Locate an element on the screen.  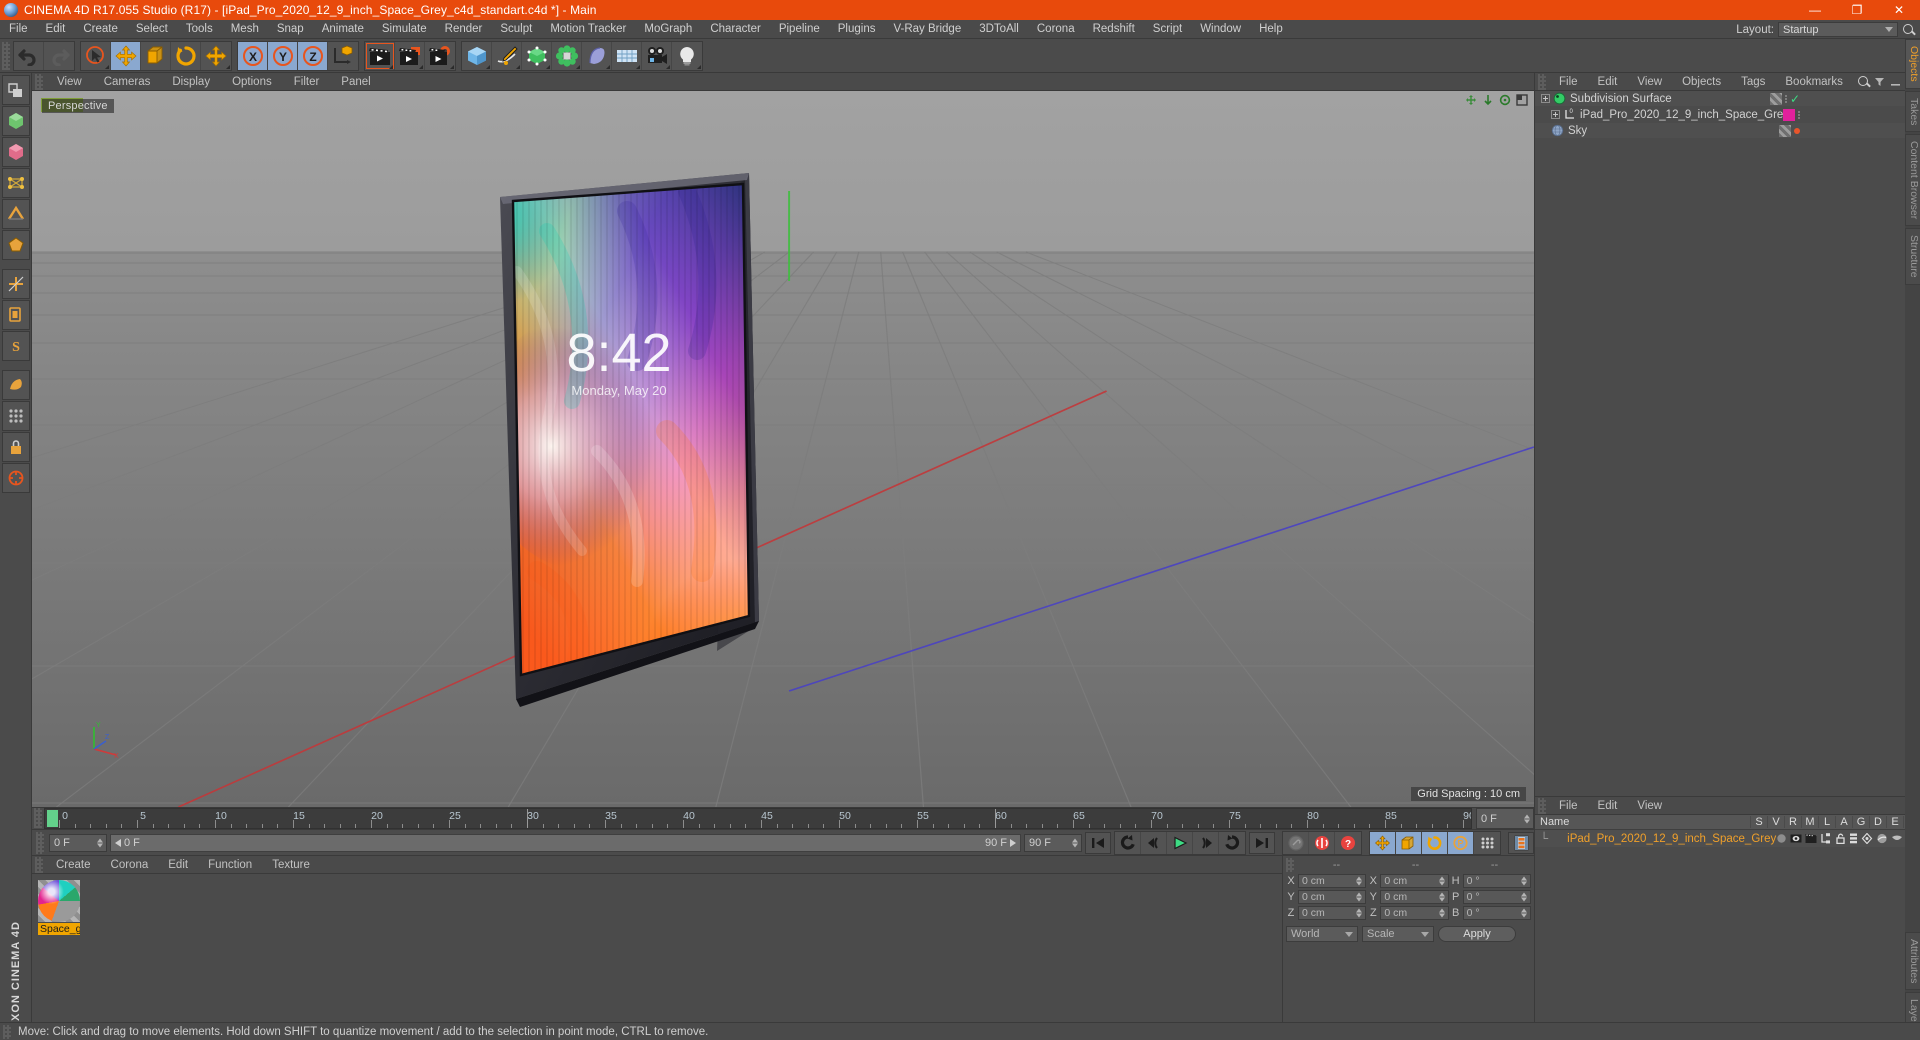
clapper-icon is located at coordinates (1811, 838).